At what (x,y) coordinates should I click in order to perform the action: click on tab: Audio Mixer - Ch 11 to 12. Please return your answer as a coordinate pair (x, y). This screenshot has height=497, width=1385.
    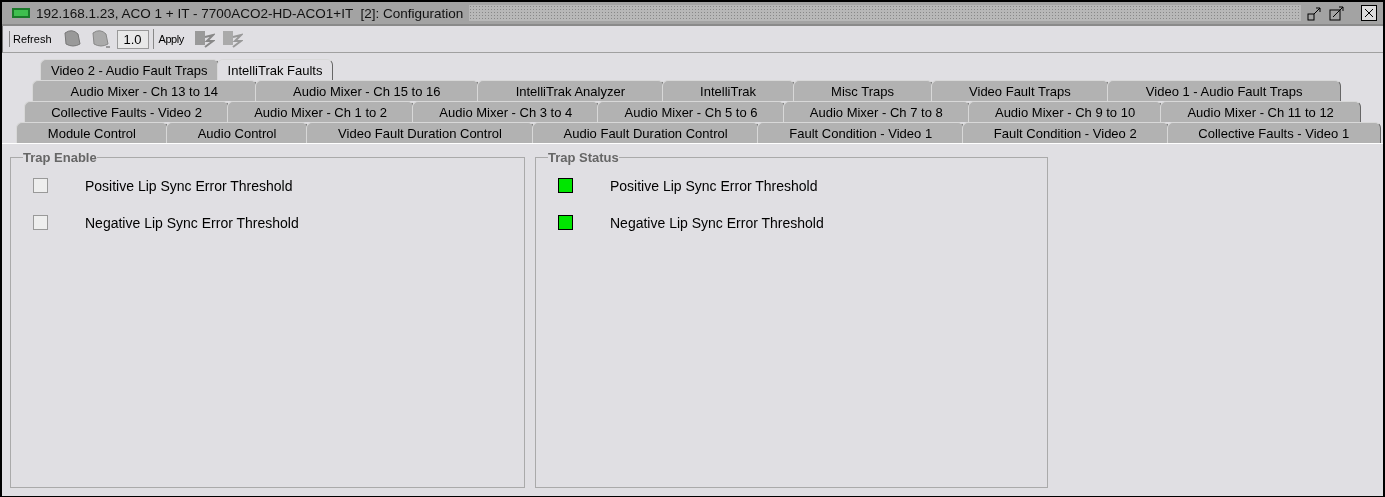
    Looking at the image, I should click on (1260, 111).